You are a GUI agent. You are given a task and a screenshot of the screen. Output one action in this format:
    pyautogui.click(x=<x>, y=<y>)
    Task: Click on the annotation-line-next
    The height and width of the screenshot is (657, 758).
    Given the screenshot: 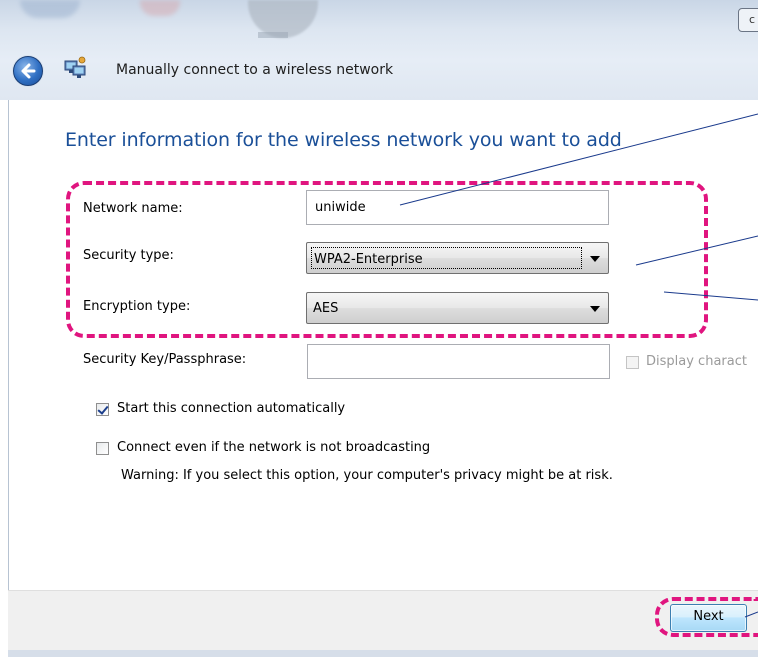 What is the action you would take?
    pyautogui.click(x=751, y=614)
    